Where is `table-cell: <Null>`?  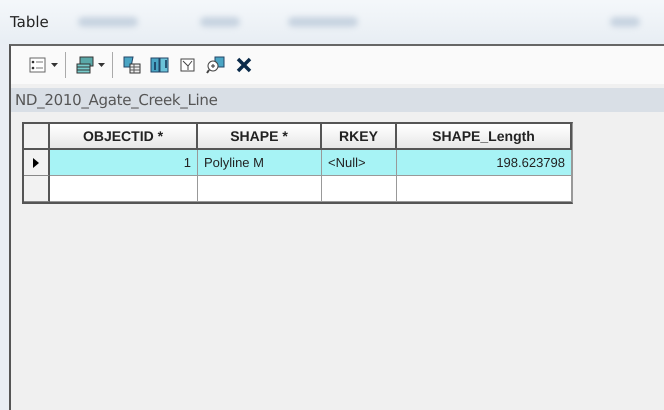
table-cell: <Null> is located at coordinates (359, 163).